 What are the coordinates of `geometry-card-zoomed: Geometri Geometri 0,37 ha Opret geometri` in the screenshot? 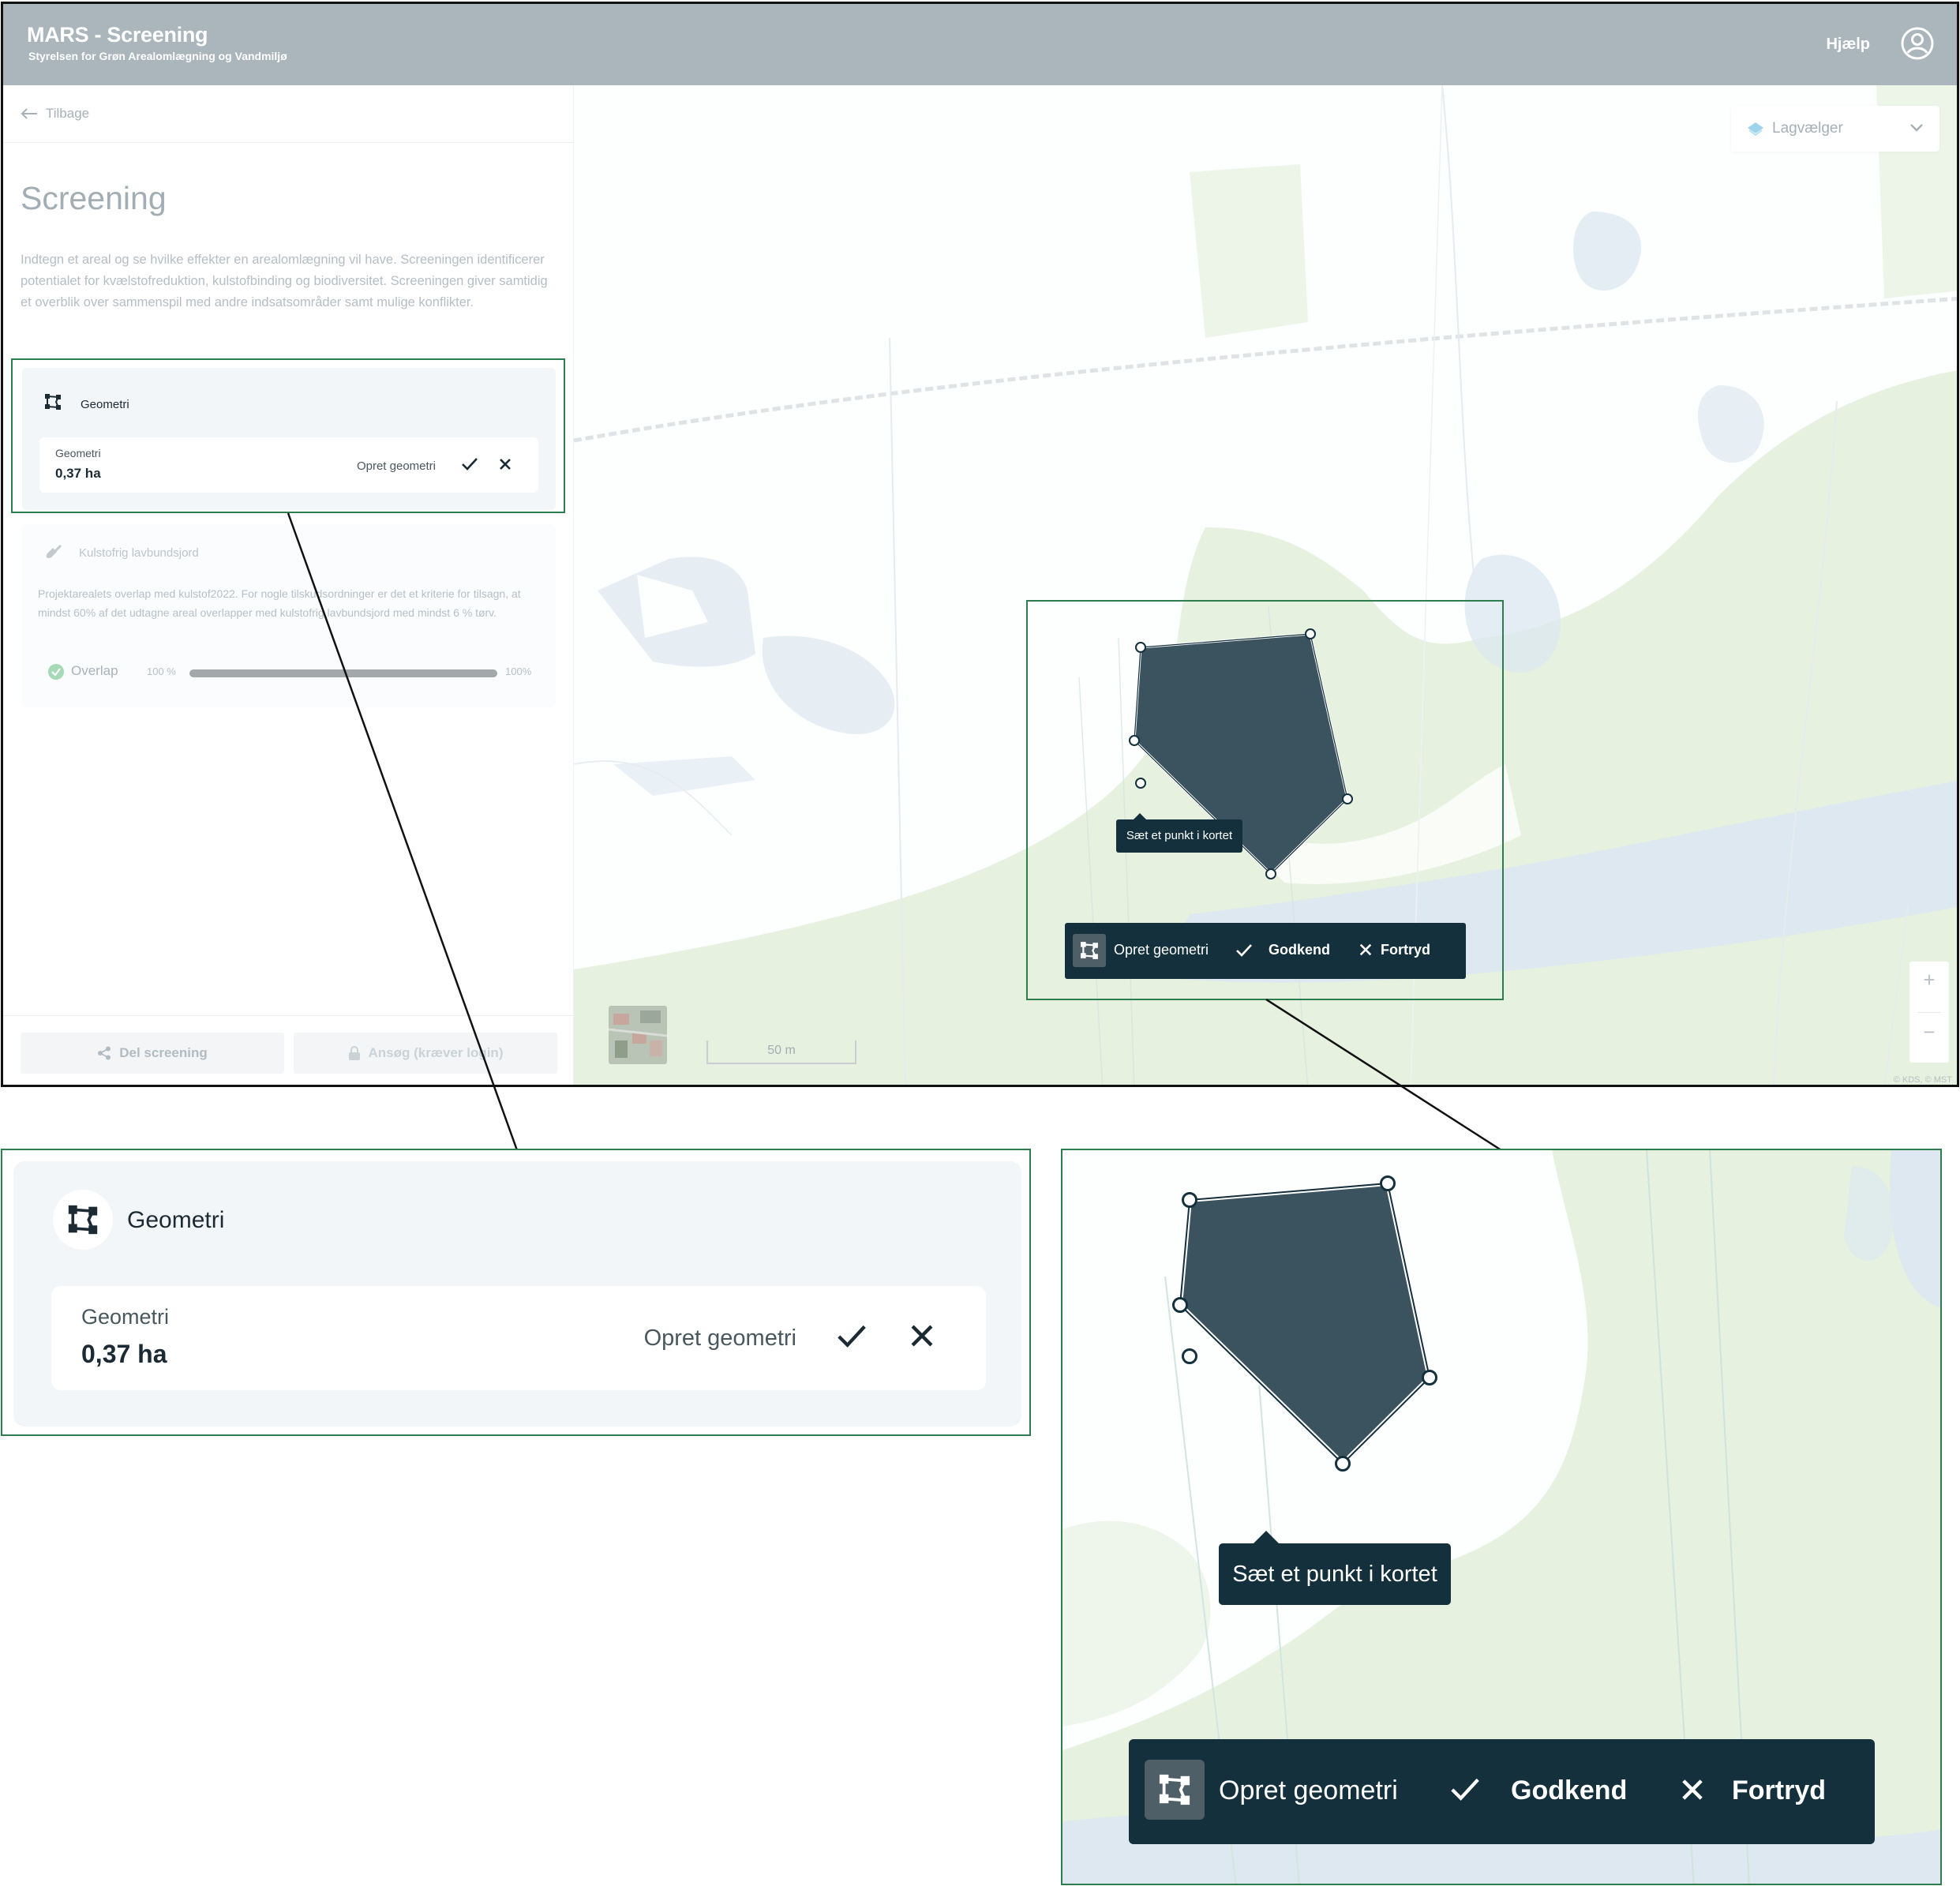 It's located at (517, 1294).